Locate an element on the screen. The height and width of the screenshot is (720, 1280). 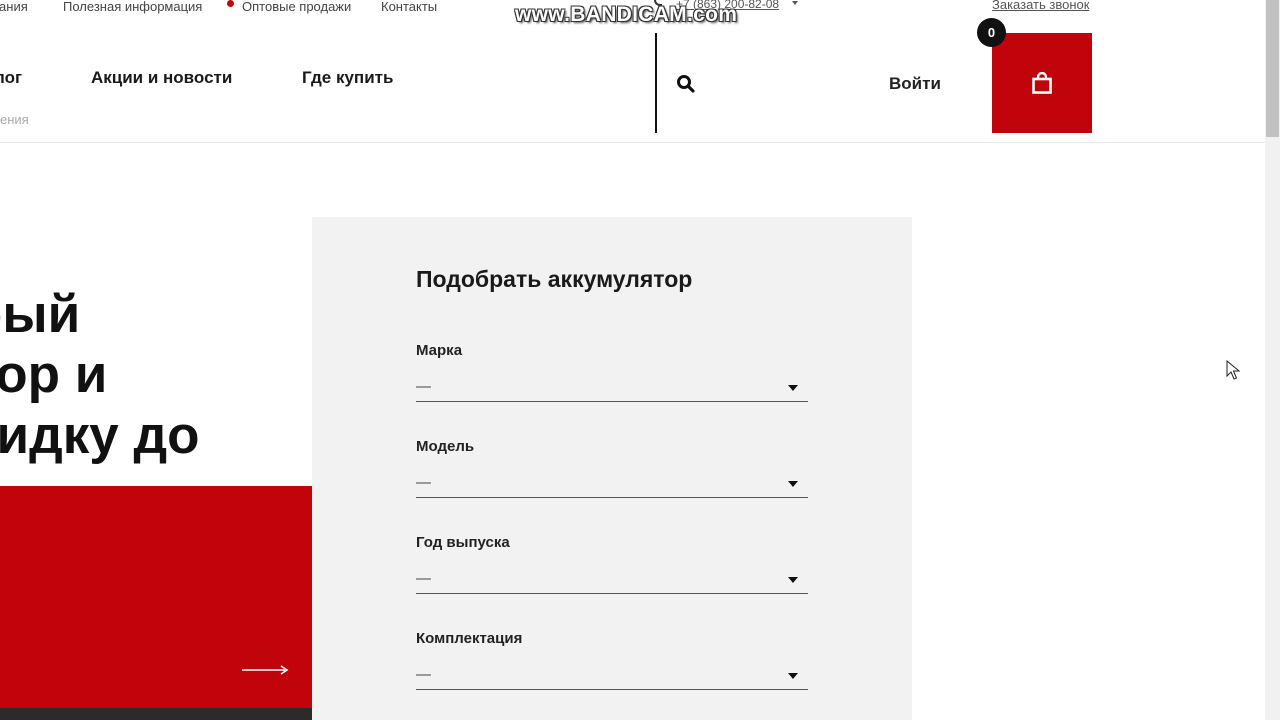
shopping-bag-icon is located at coordinates (1042, 83).